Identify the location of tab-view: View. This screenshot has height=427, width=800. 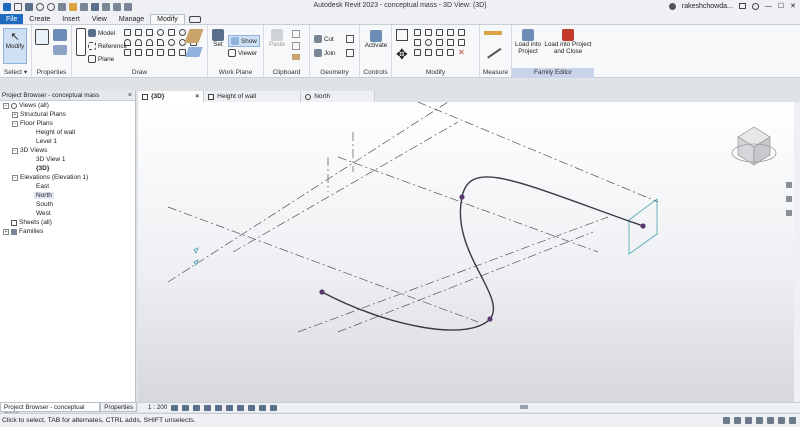
(99, 19).